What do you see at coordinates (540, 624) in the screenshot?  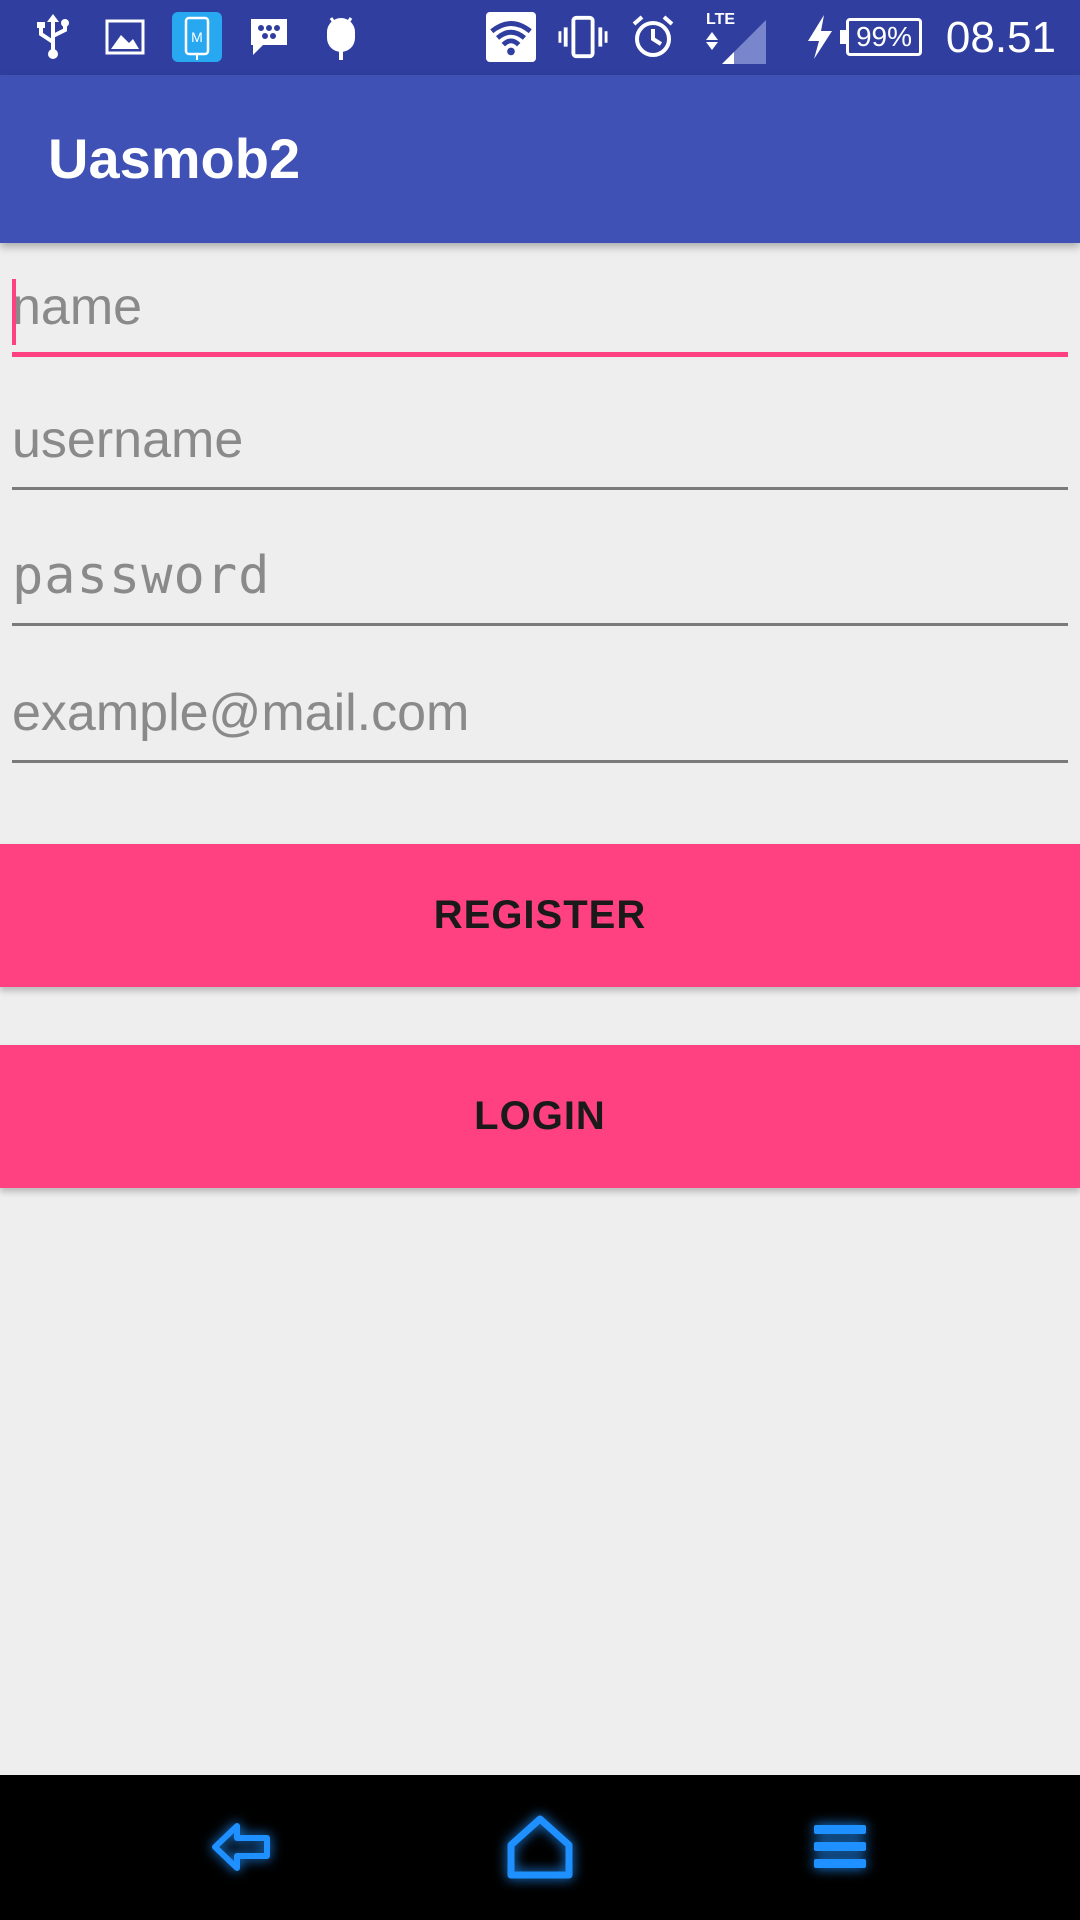 I see `password-field-underline` at bounding box center [540, 624].